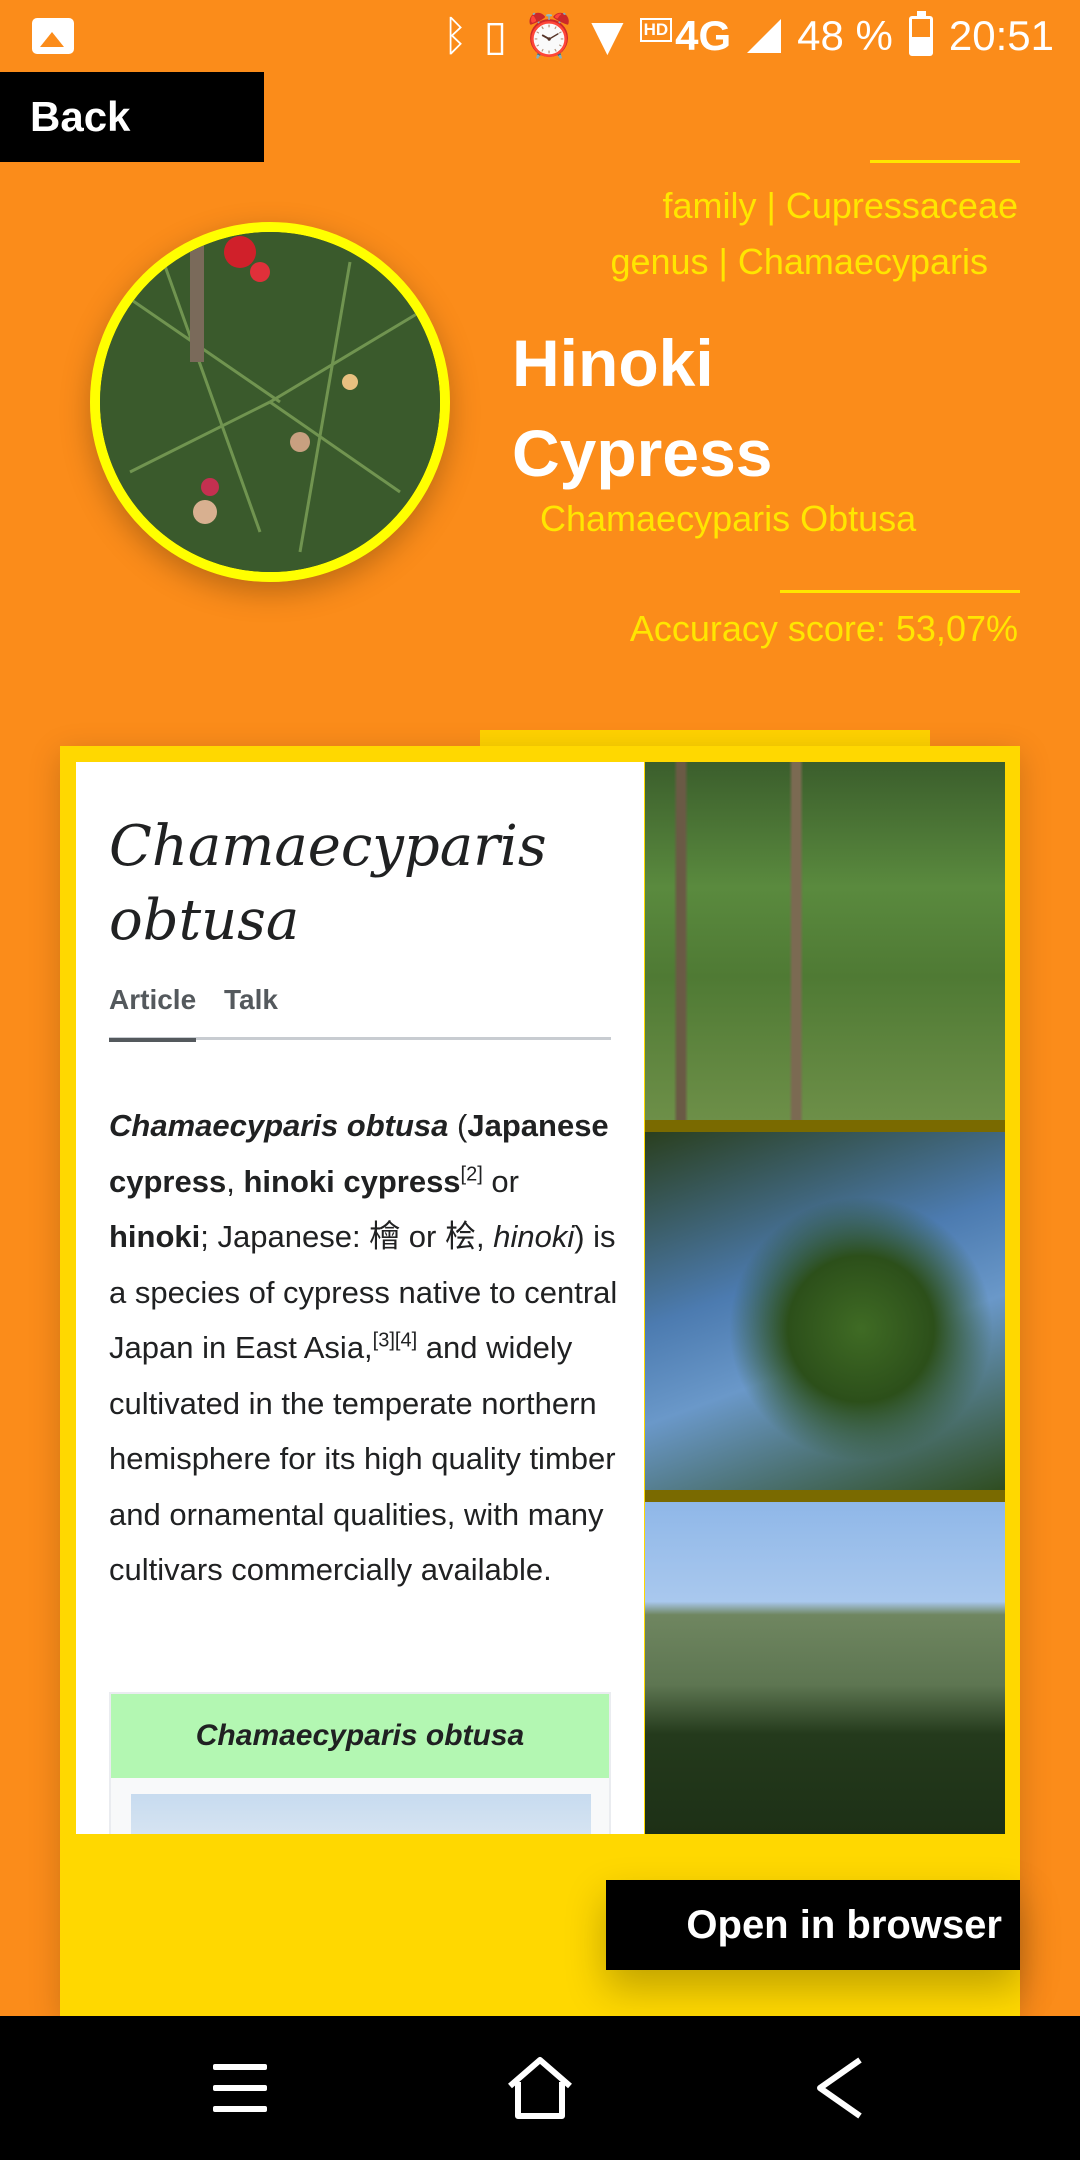  What do you see at coordinates (813, 1925) in the screenshot?
I see `open-in-browser-button: Open in browser` at bounding box center [813, 1925].